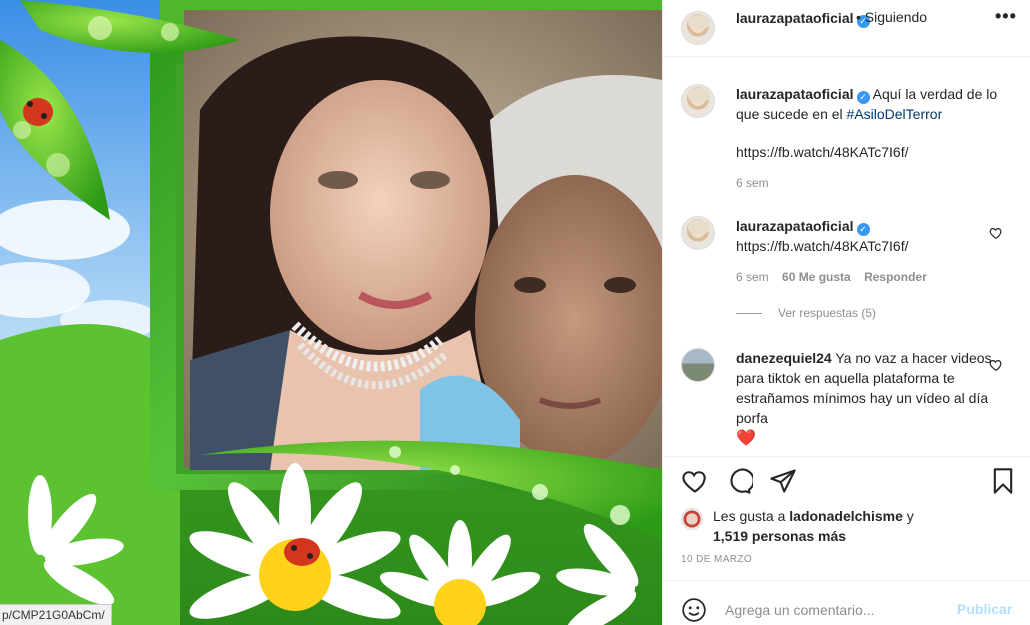 The image size is (1030, 625). I want to click on share-send-icon, so click(783, 481).